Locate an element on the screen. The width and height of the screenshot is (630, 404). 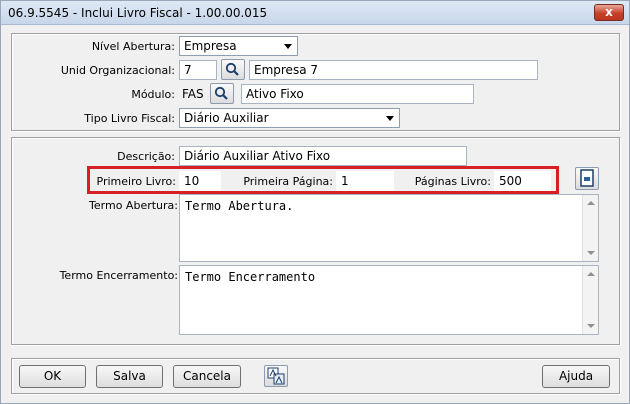
cancela-button: Cancela is located at coordinates (207, 376).